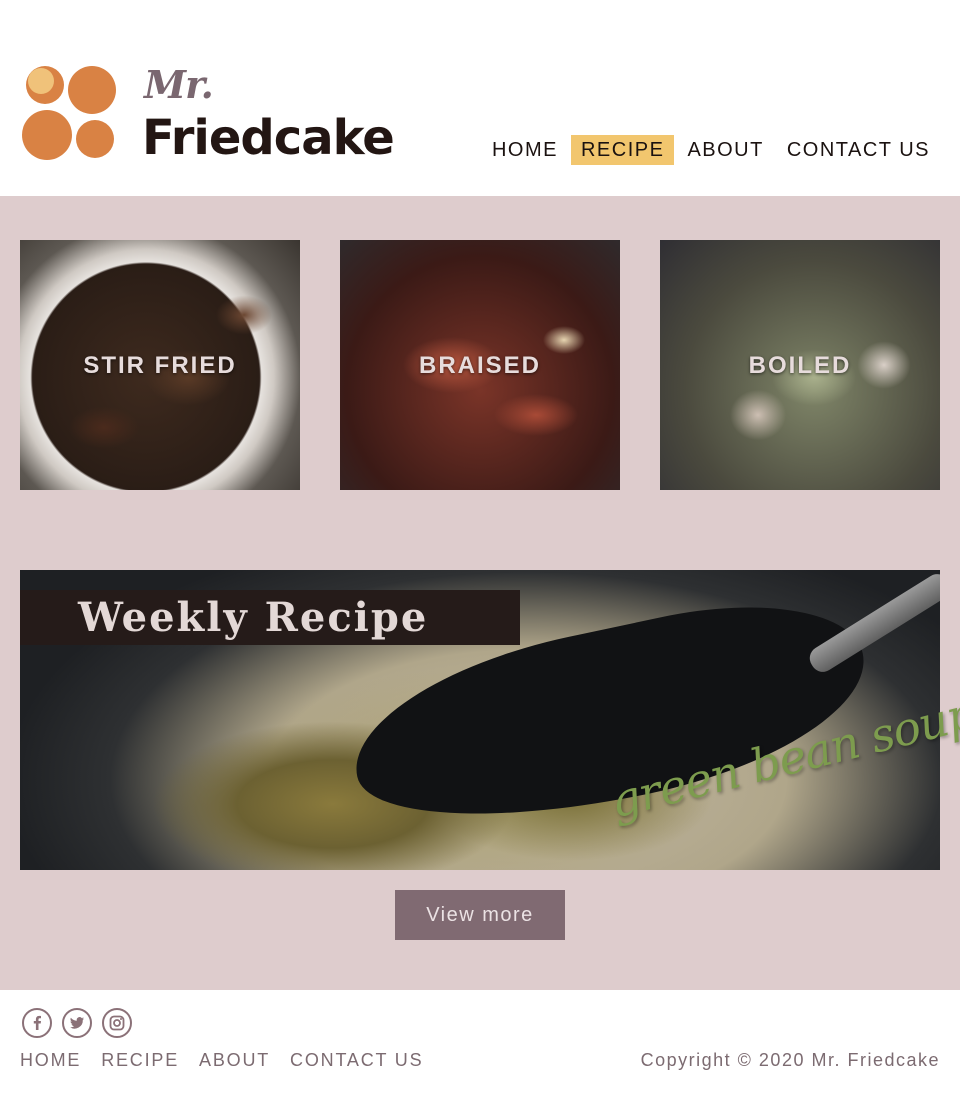 Image resolution: width=960 pixels, height=1093 pixels. I want to click on category-card-boiled: BOILED, so click(800, 365).